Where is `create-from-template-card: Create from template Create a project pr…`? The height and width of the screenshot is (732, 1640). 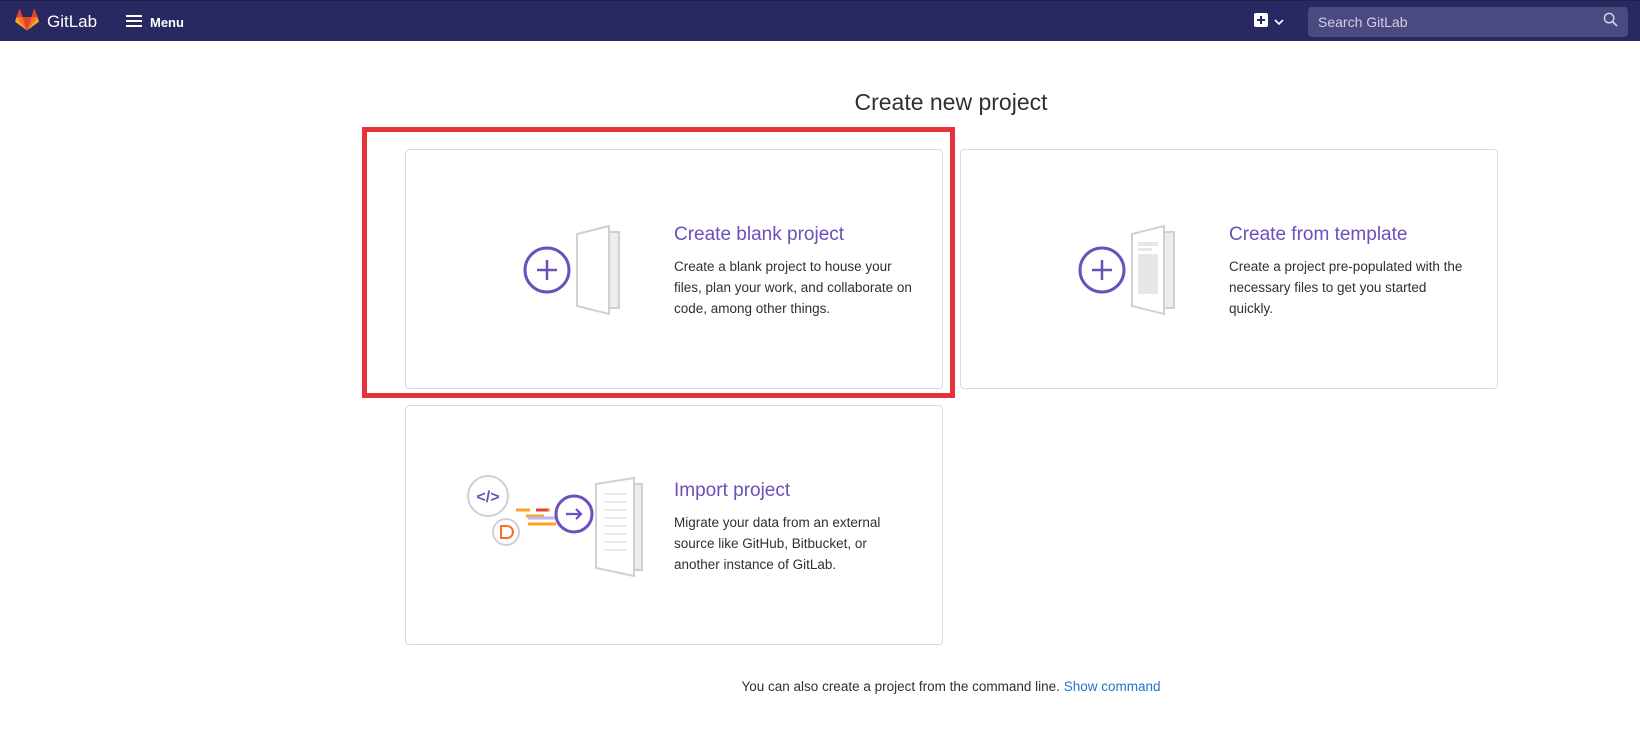
create-from-template-card: Create from template Create a project pr… is located at coordinates (1229, 269).